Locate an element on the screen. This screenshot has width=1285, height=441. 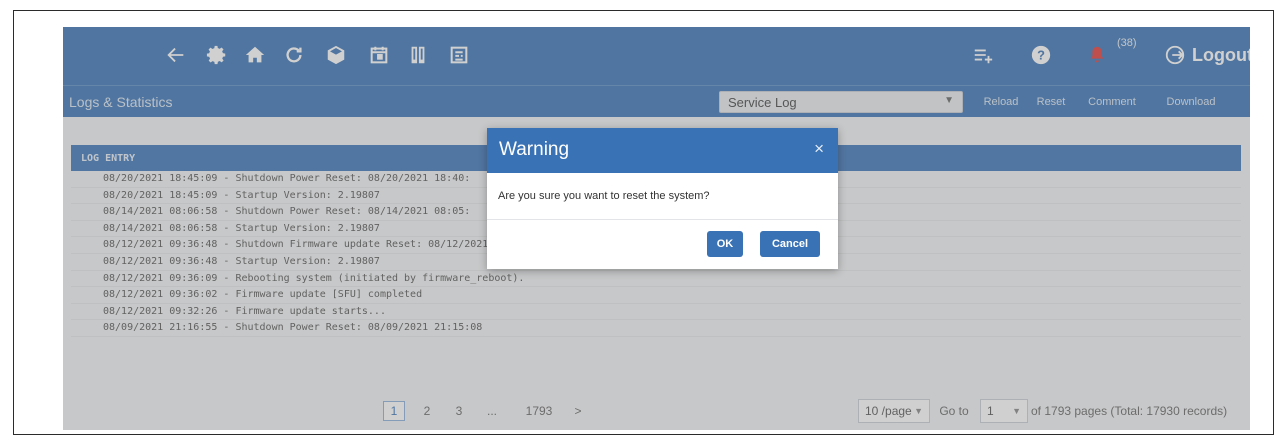
dialog-header: Warning × is located at coordinates (662, 150).